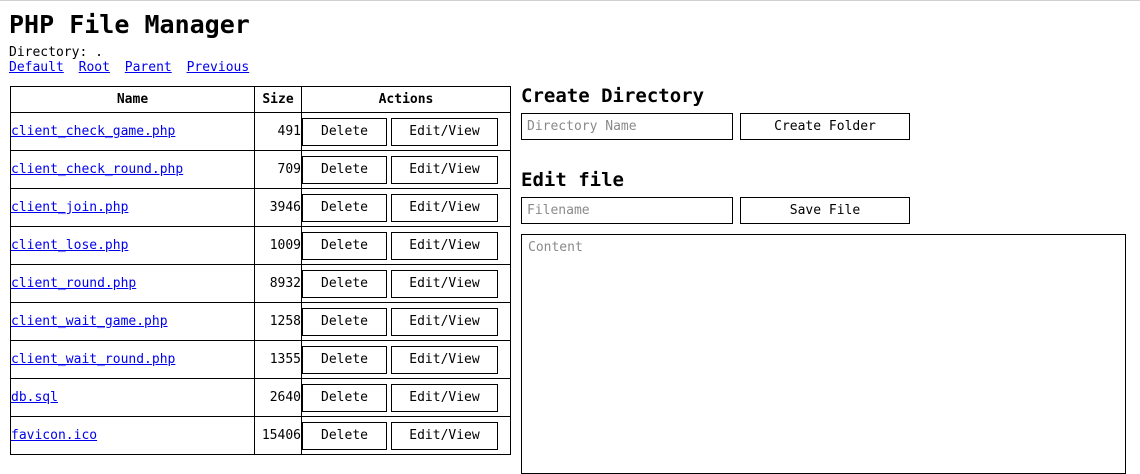 Image resolution: width=1140 pixels, height=474 pixels. I want to click on file-name-cell: client_round.php, so click(132, 283).